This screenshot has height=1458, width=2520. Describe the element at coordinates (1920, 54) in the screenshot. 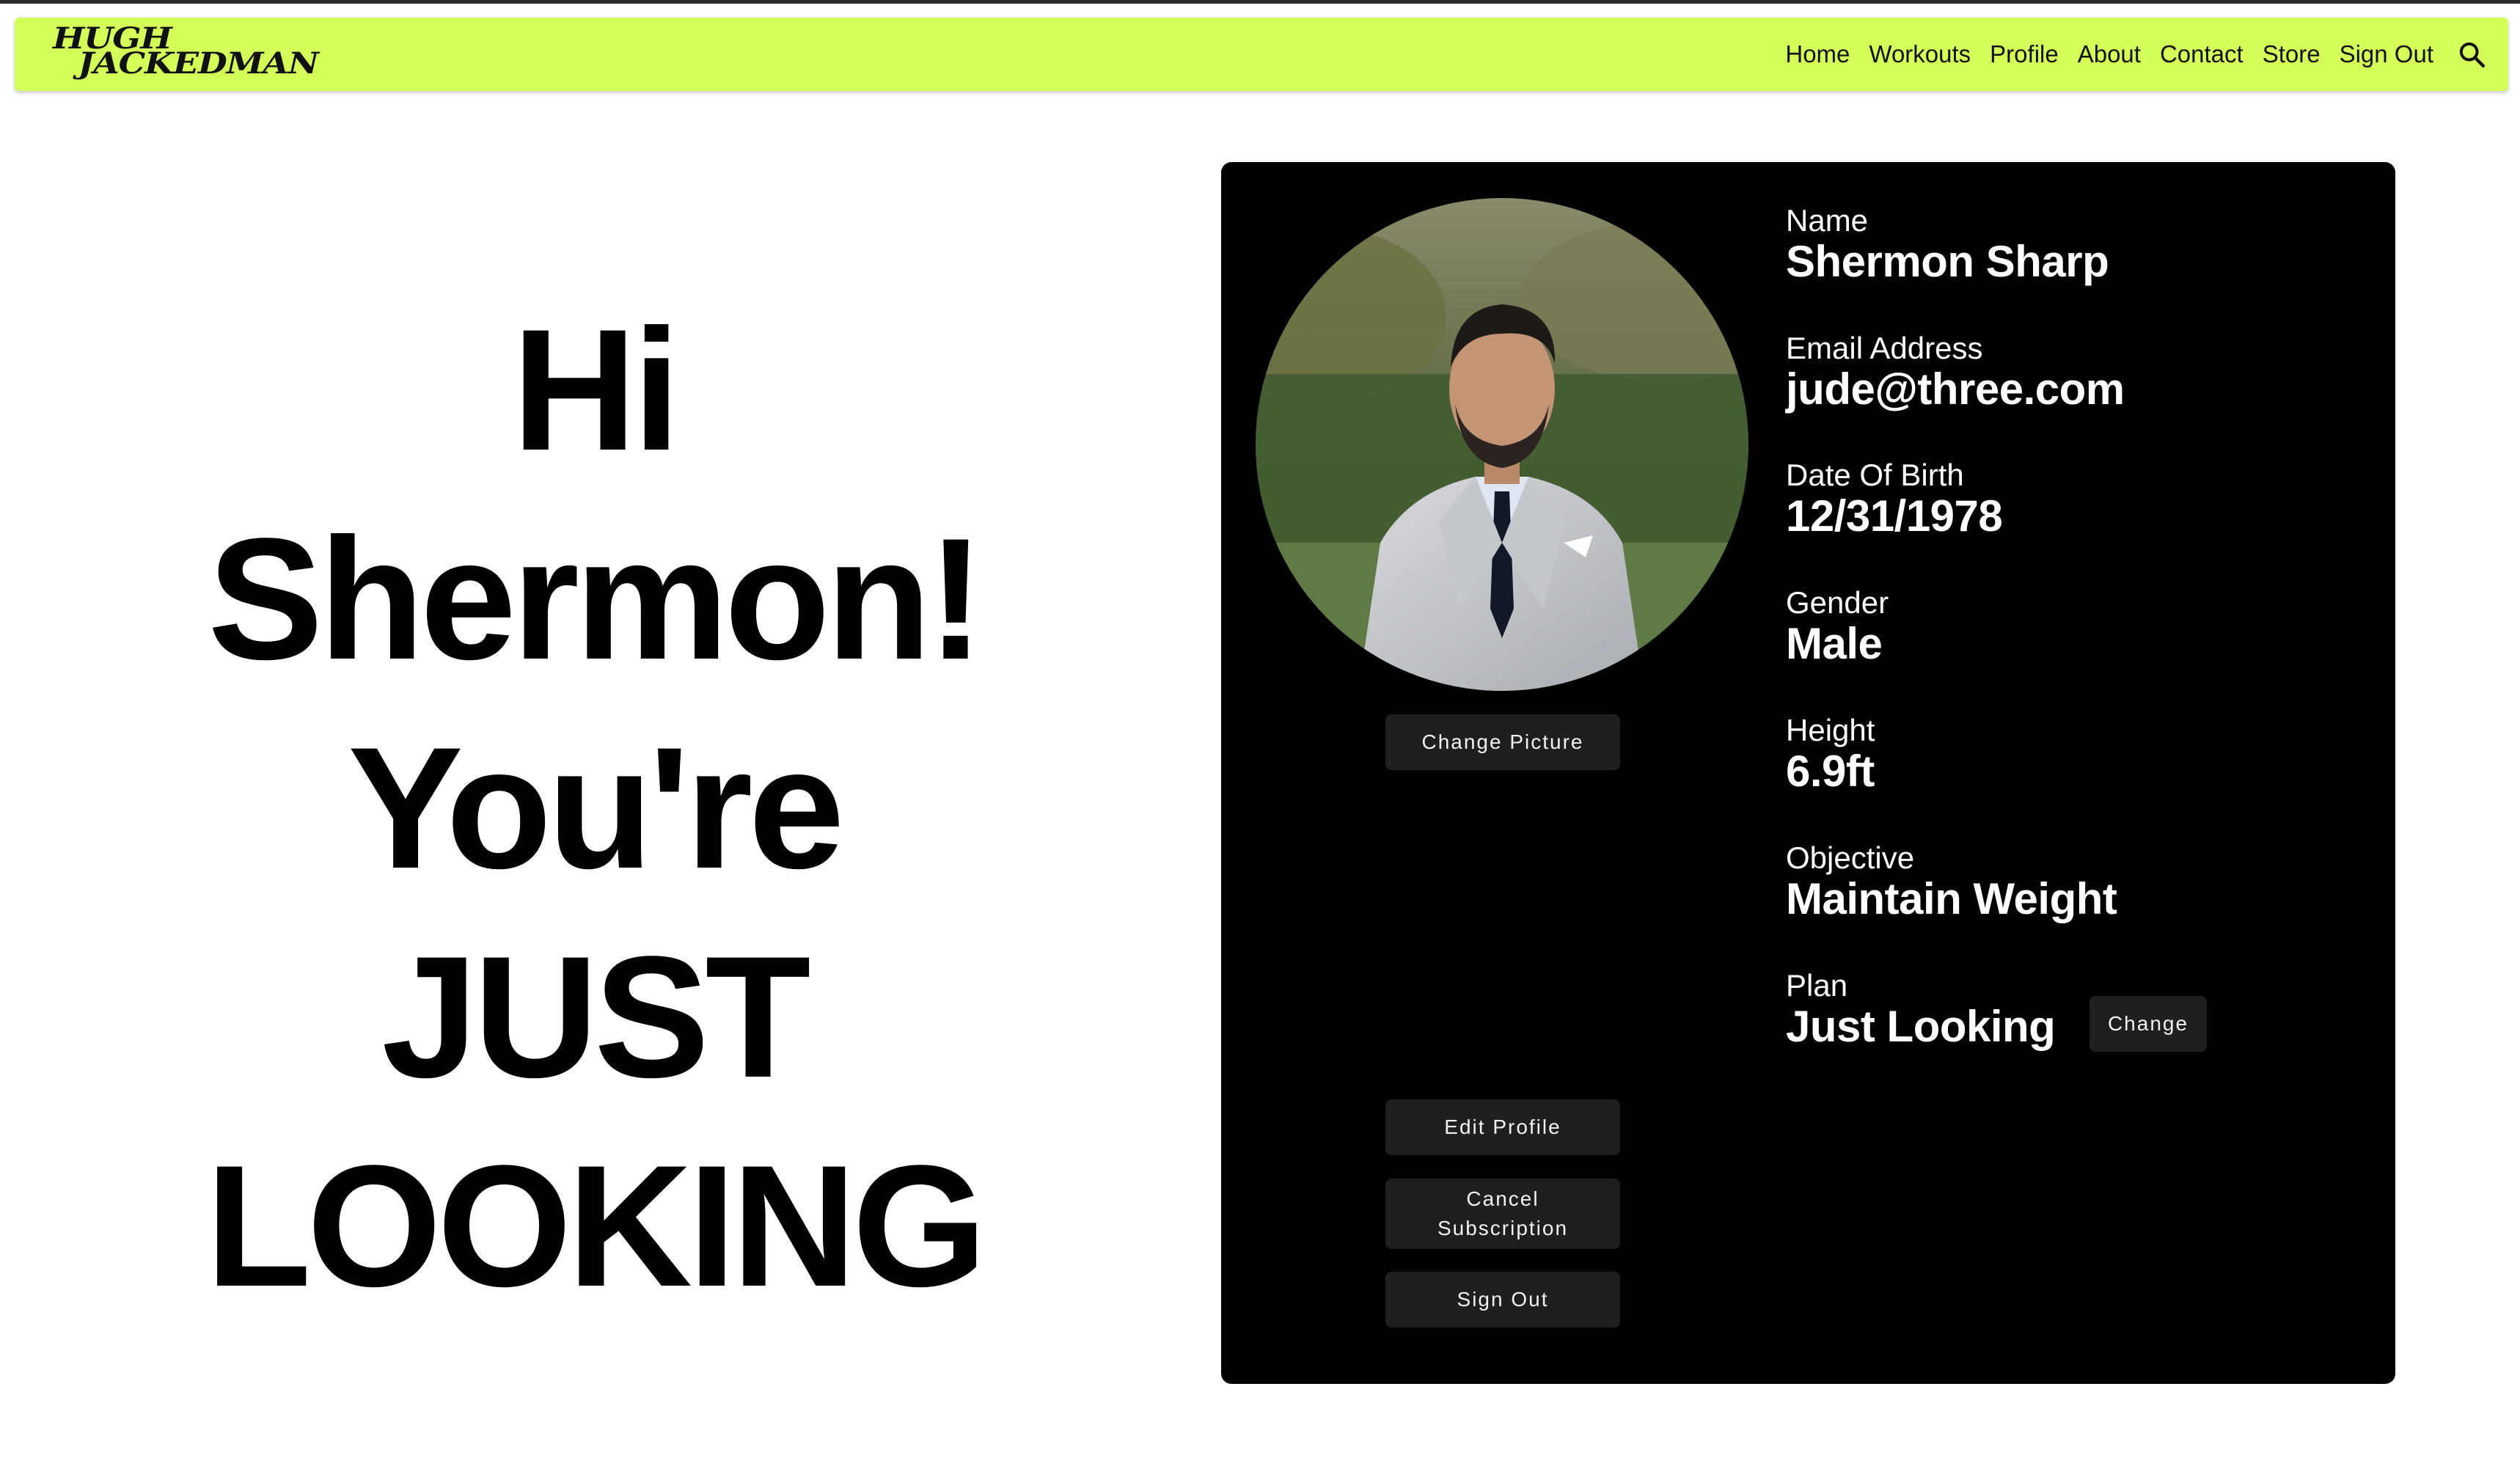

I see `nav-workouts: Workouts` at that location.